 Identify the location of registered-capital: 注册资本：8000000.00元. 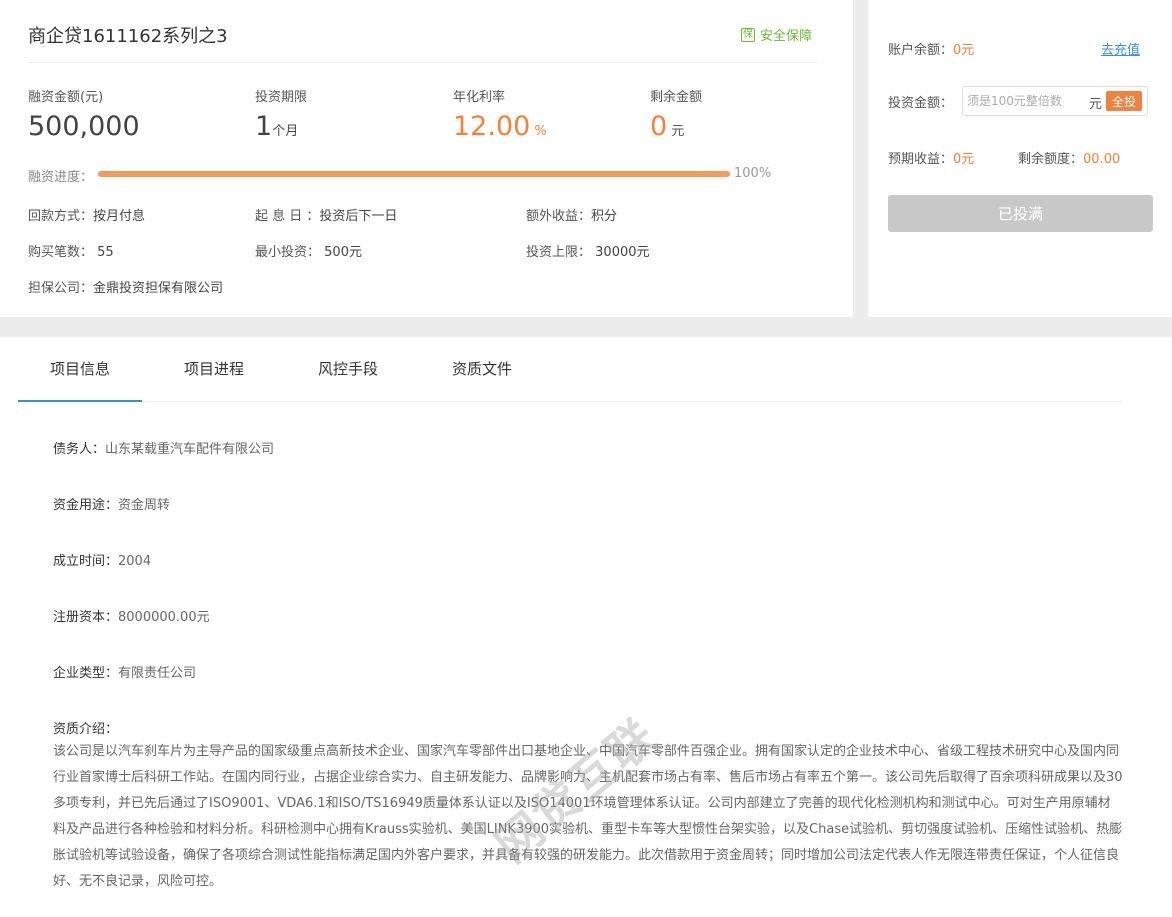
(131, 615).